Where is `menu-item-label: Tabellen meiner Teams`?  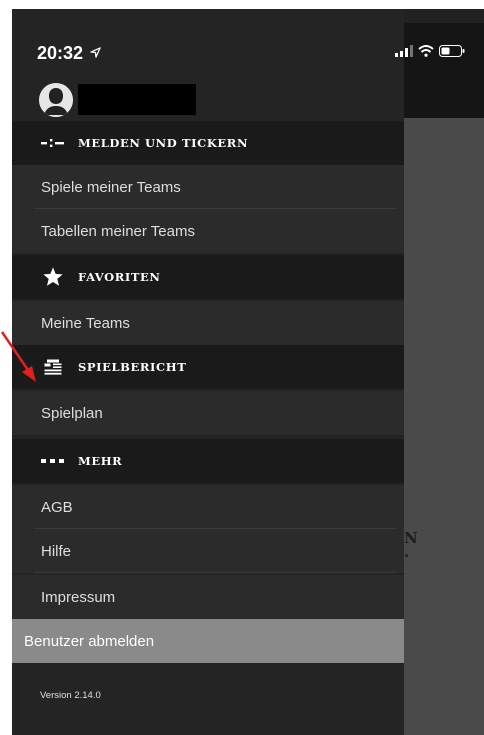
menu-item-label: Tabellen meiner Teams is located at coordinates (118, 231).